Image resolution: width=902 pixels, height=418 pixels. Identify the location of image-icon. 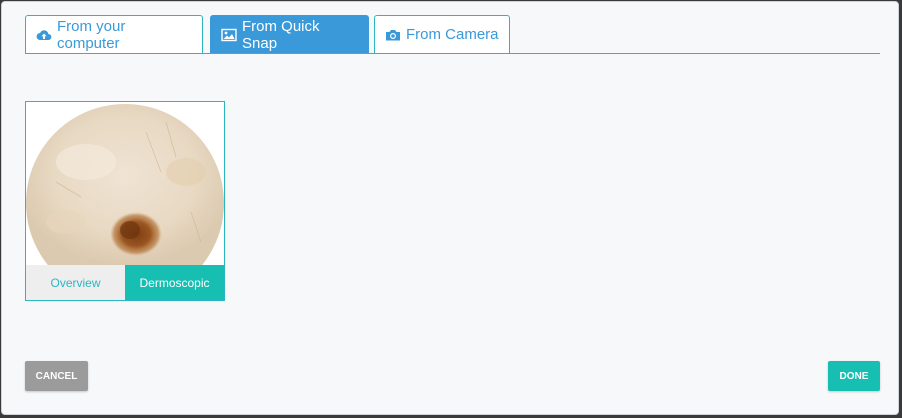
(229, 35).